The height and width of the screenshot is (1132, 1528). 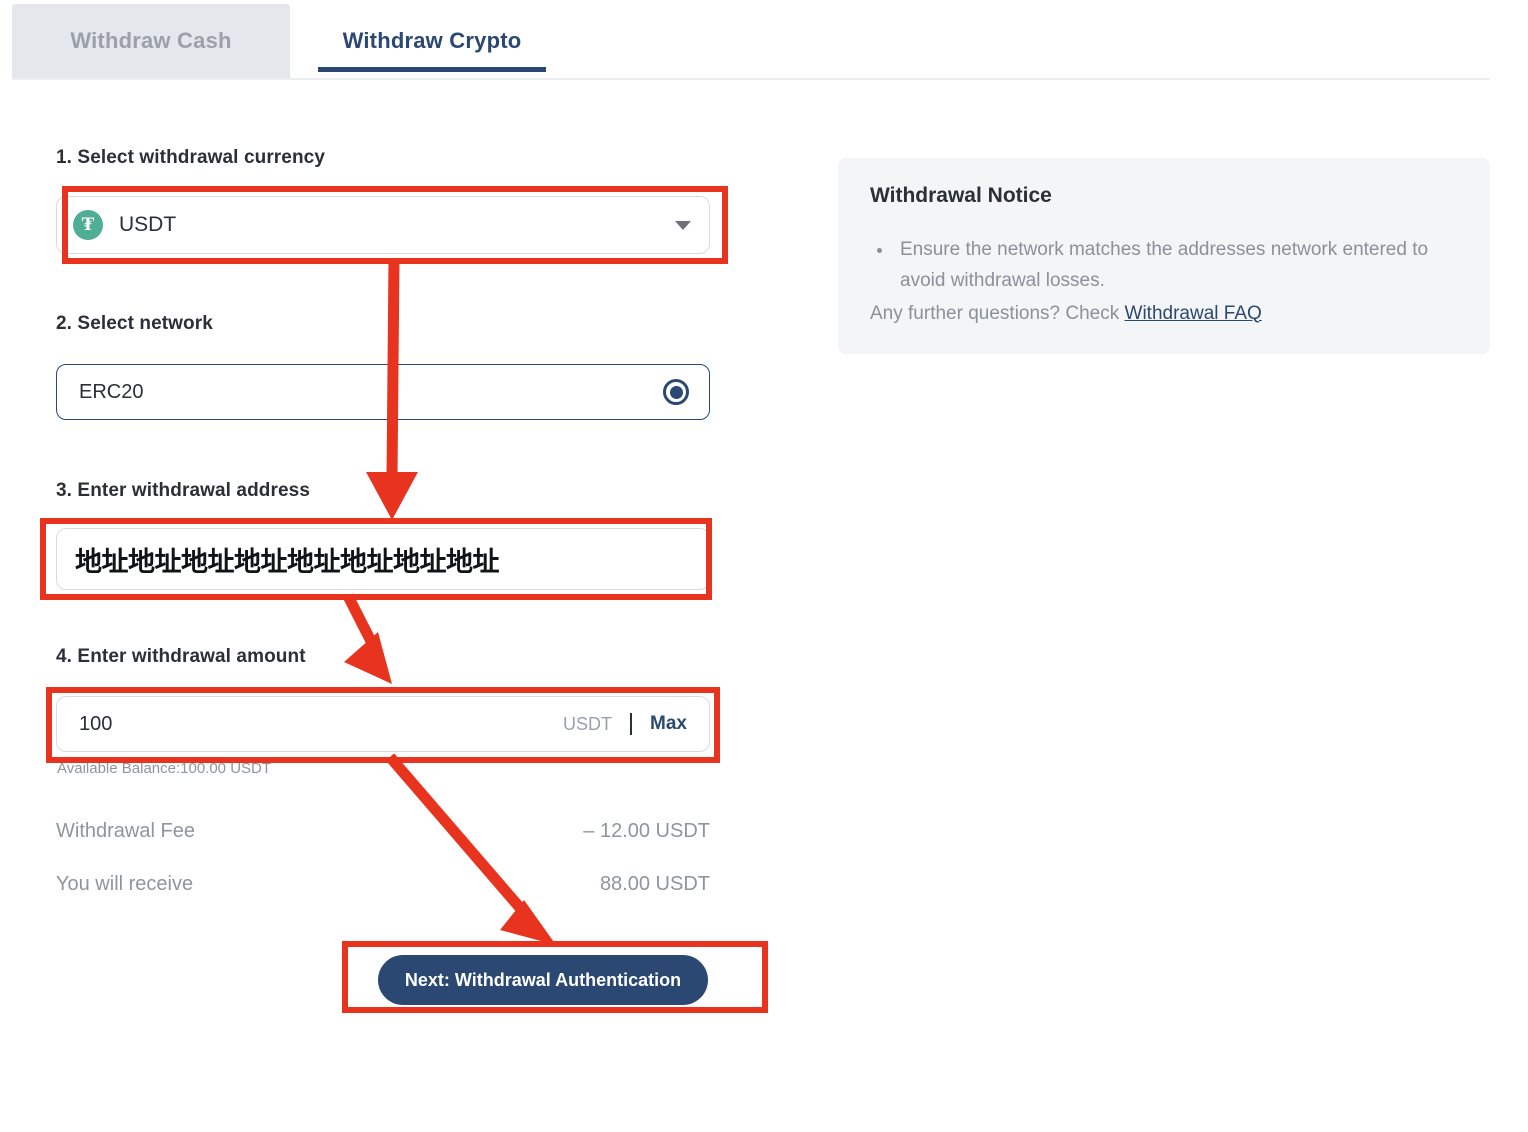 What do you see at coordinates (183, 490) in the screenshot?
I see `step-3-label: 3. Enter withdrawal address` at bounding box center [183, 490].